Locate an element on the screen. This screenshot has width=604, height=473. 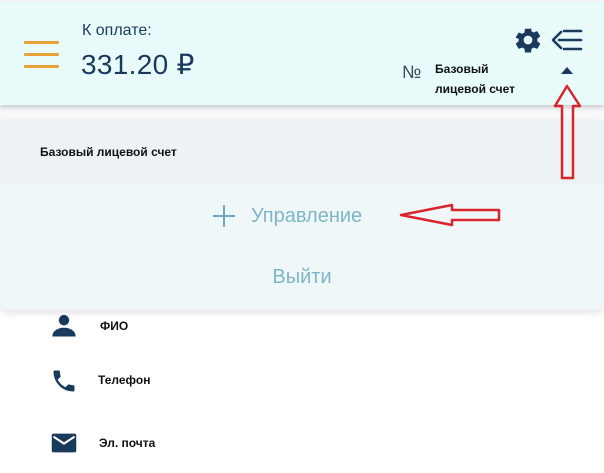
currency-sign: ₽ is located at coordinates (185, 64).